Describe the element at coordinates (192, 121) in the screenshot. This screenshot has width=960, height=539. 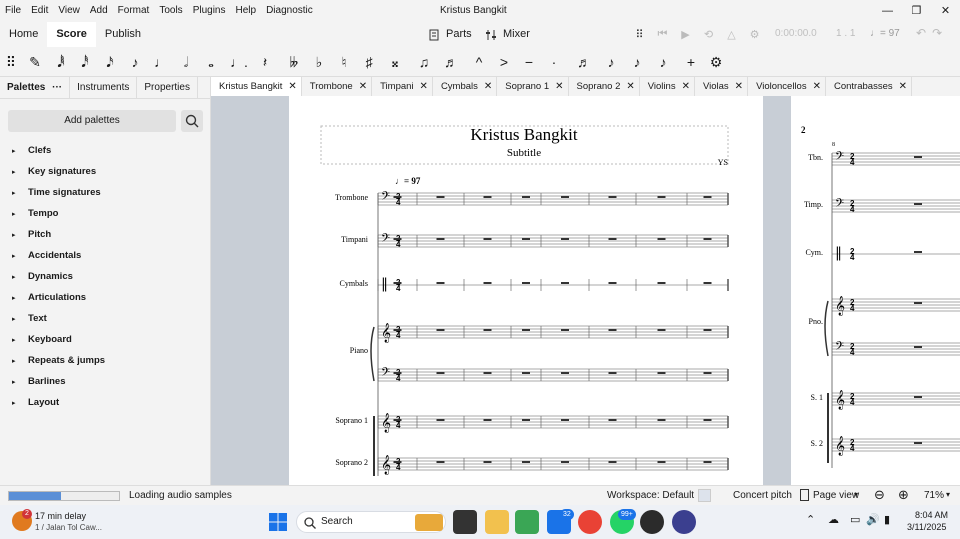
I see `palette-search-button` at that location.